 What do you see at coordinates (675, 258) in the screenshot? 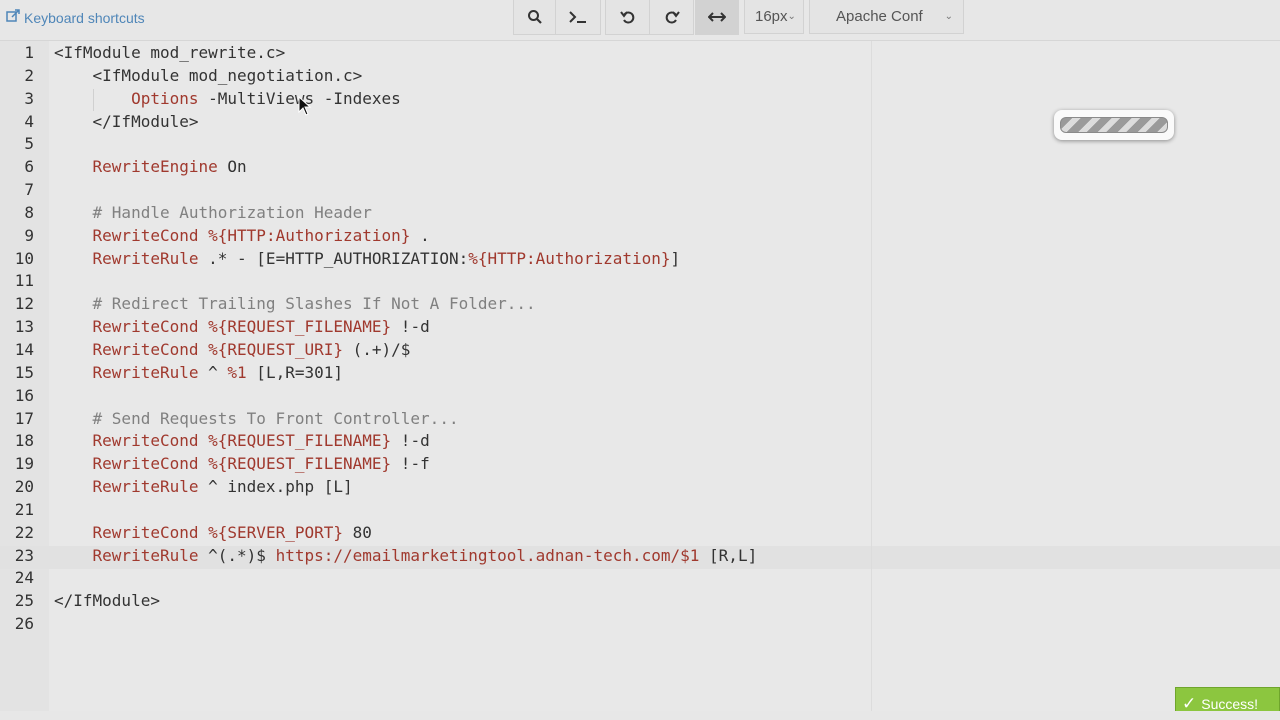
I see `code-token: ]` at bounding box center [675, 258].